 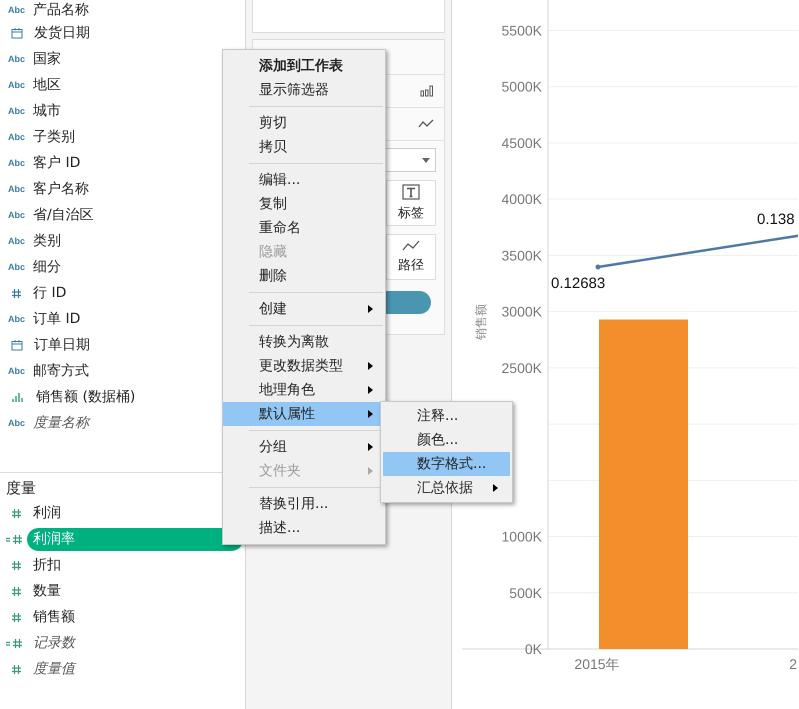 I want to click on dimension-field: 省/自治区, so click(x=63, y=215).